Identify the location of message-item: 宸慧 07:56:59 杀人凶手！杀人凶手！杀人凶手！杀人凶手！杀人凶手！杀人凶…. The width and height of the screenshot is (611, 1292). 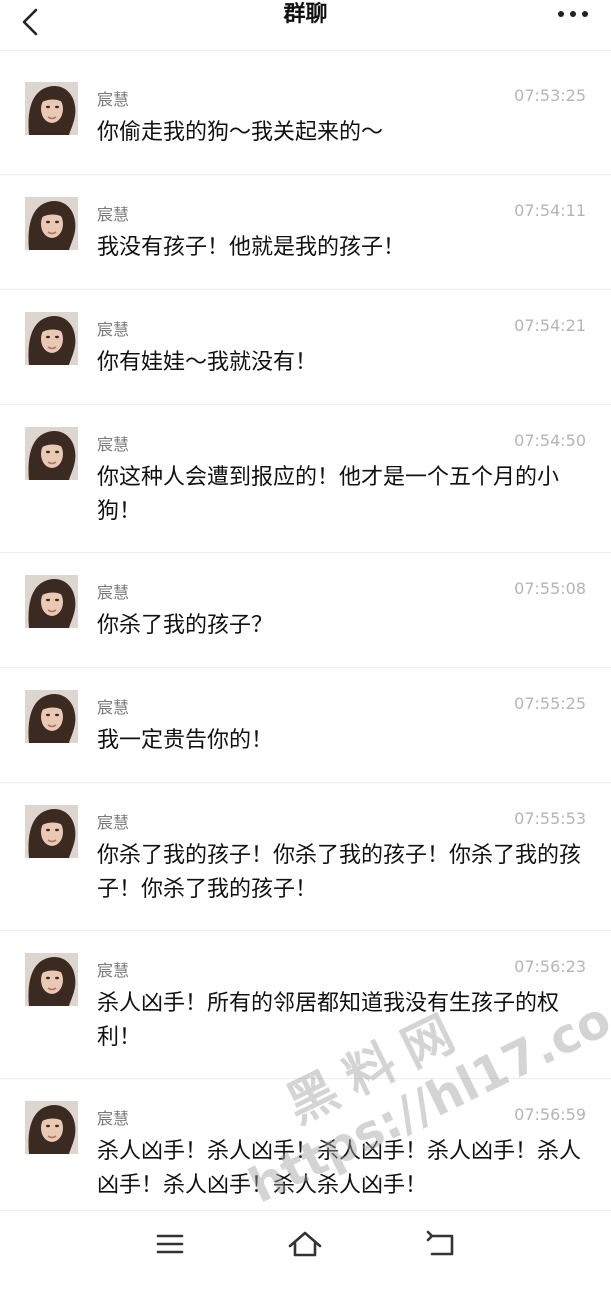
(305, 1149).